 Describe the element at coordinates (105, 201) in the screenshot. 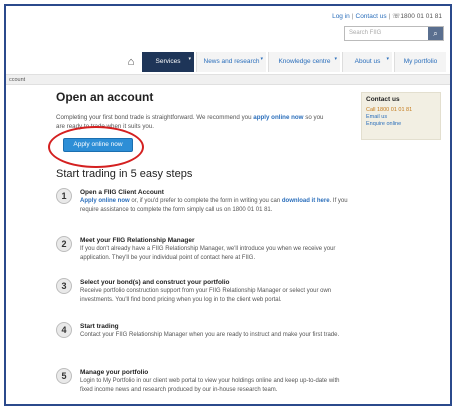

I see `apply-online-link: Apply online now` at that location.